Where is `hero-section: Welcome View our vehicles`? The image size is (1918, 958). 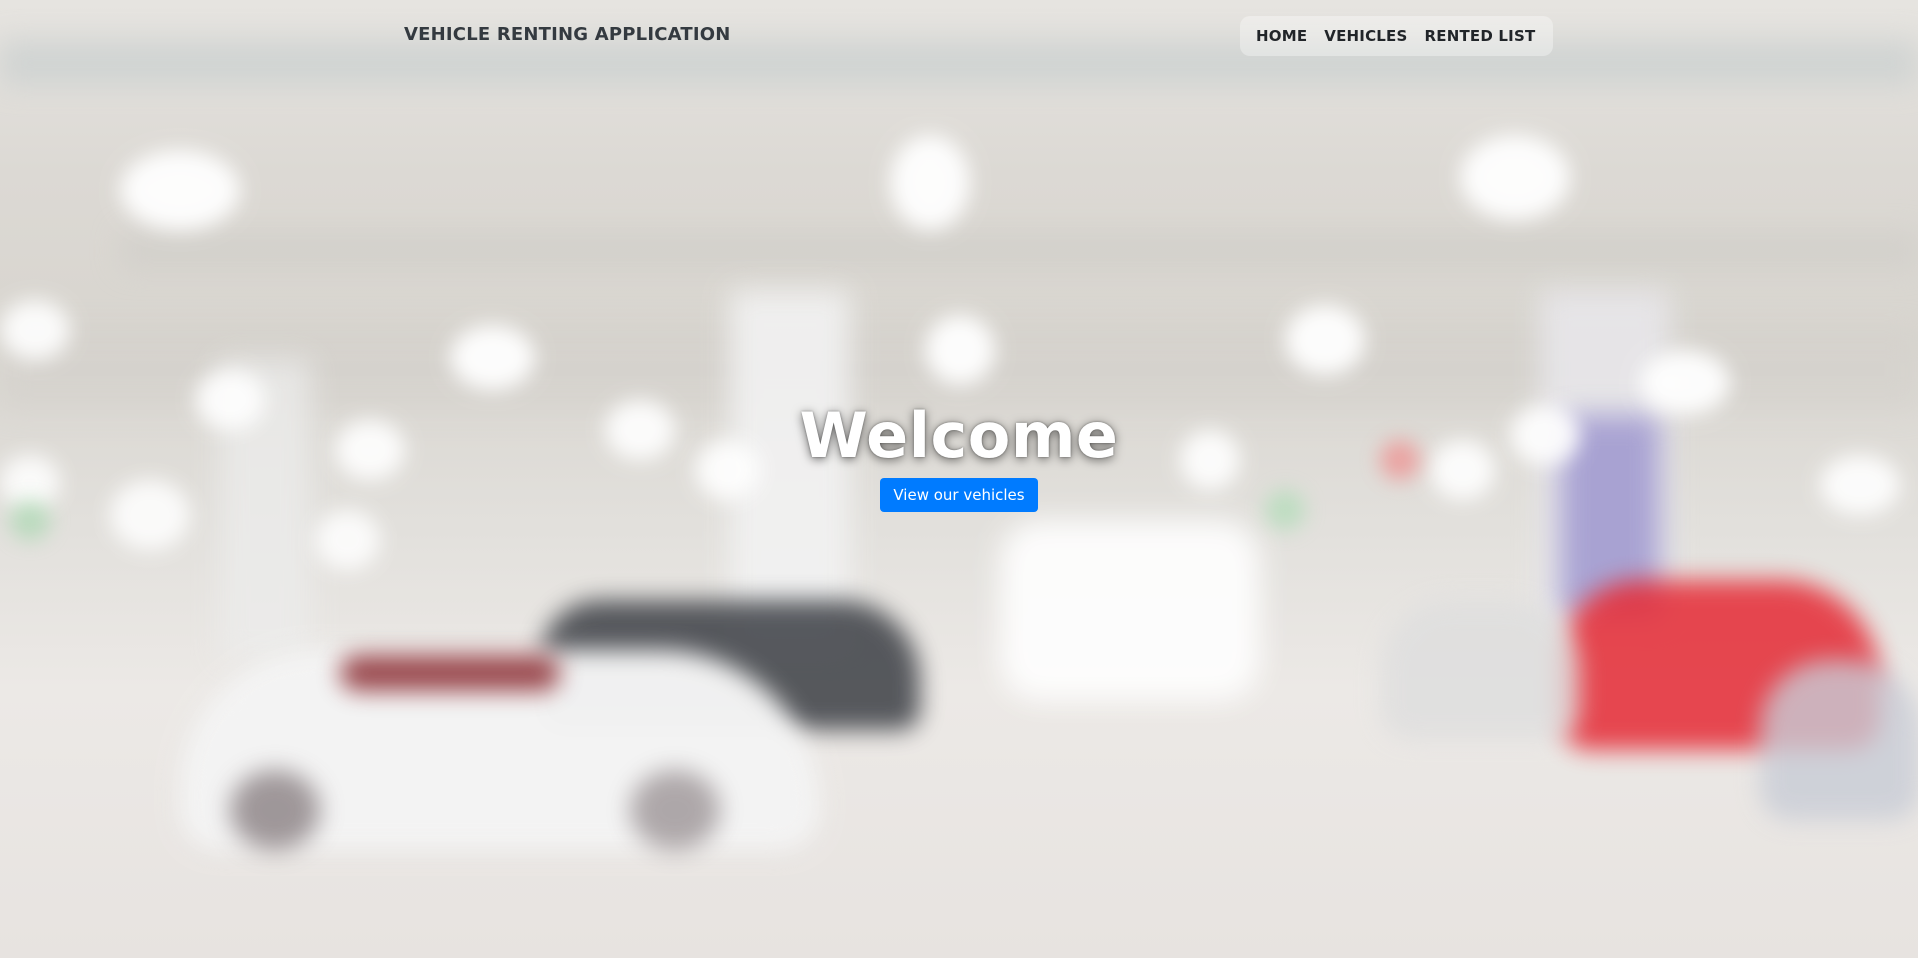 hero-section: Welcome View our vehicles is located at coordinates (959, 456).